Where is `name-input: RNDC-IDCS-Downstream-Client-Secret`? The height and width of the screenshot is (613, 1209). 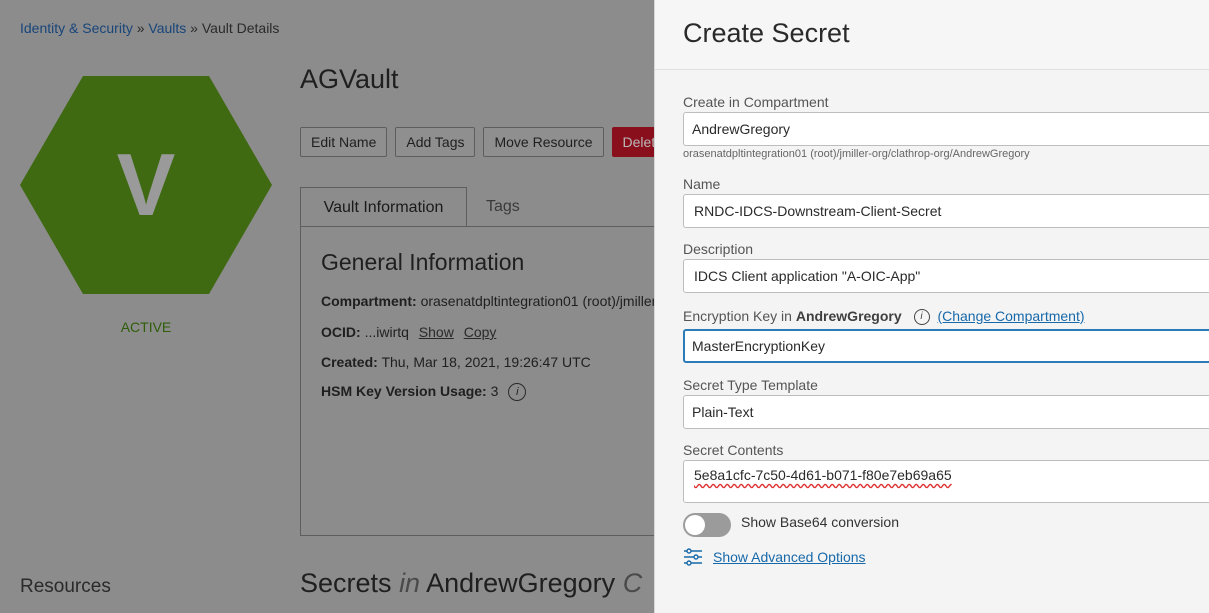
name-input: RNDC-IDCS-Downstream-Client-Secret is located at coordinates (946, 211).